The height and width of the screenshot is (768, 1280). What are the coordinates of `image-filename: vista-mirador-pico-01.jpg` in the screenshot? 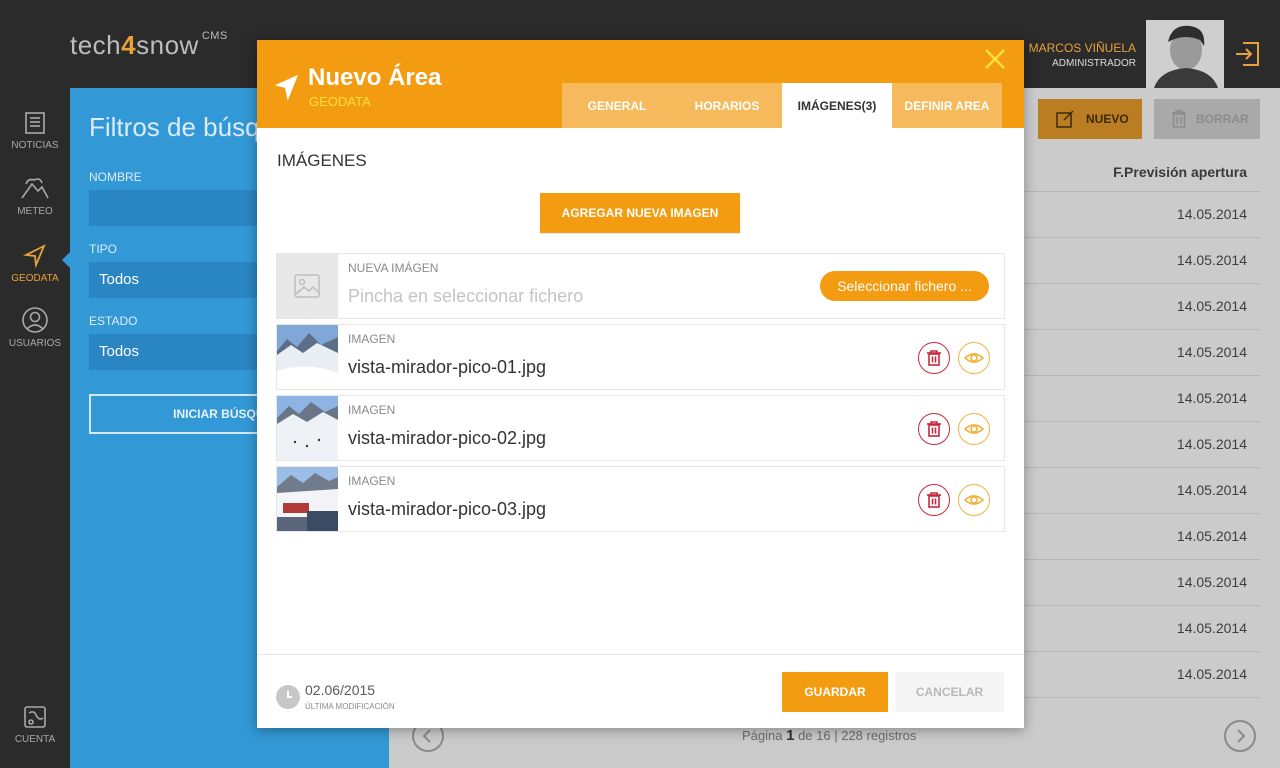 It's located at (447, 367).